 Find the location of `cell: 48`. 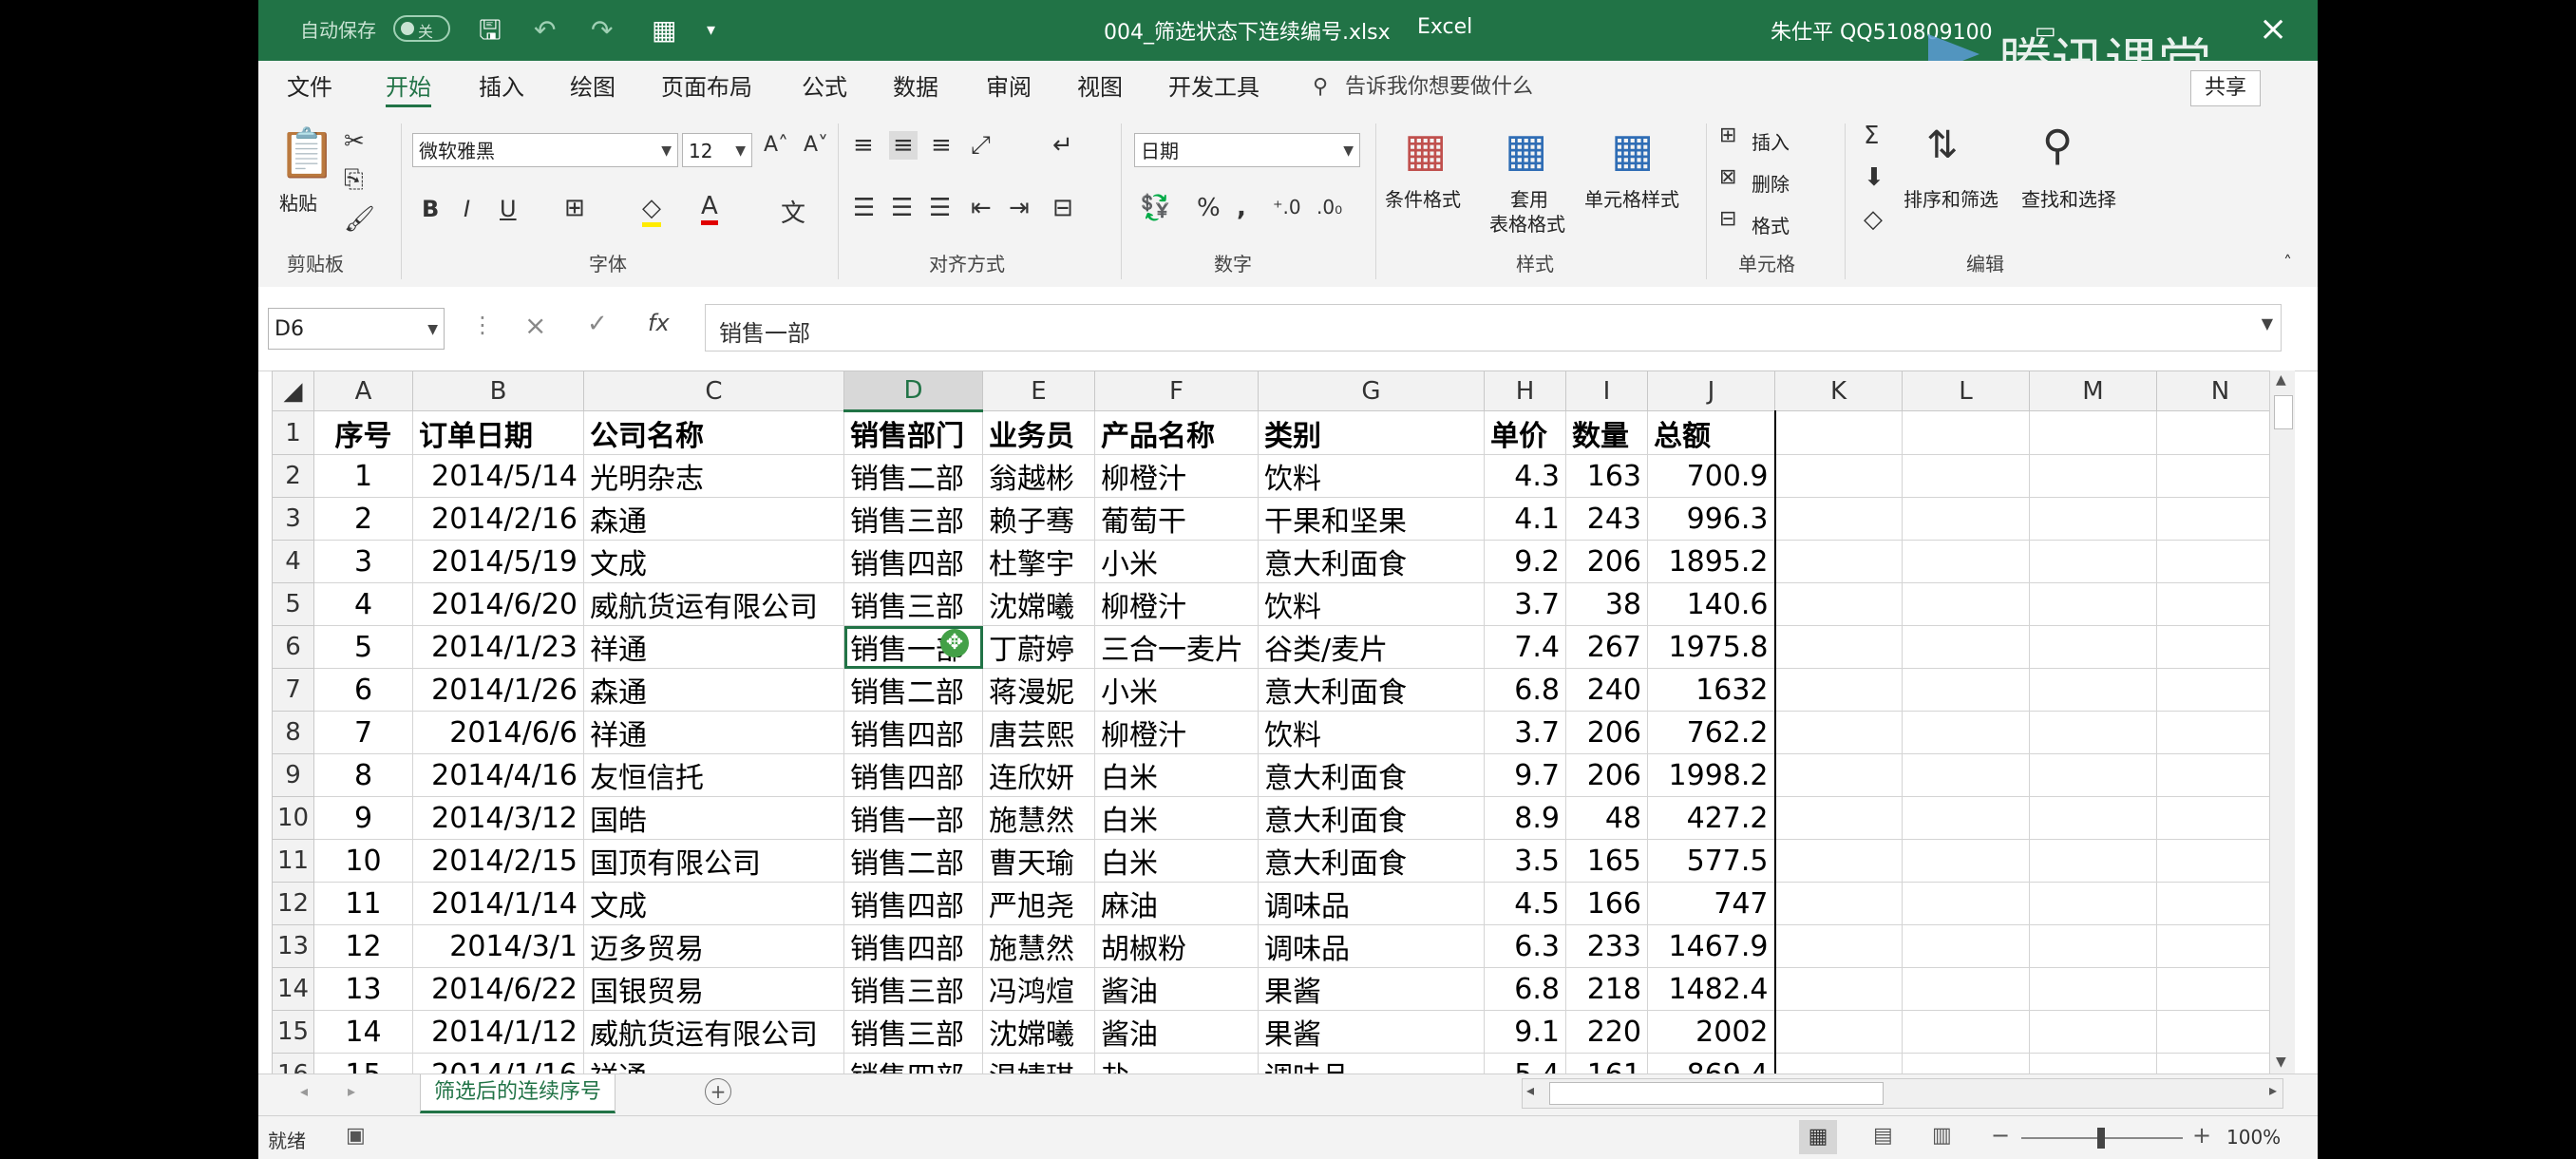

cell: 48 is located at coordinates (1606, 818).